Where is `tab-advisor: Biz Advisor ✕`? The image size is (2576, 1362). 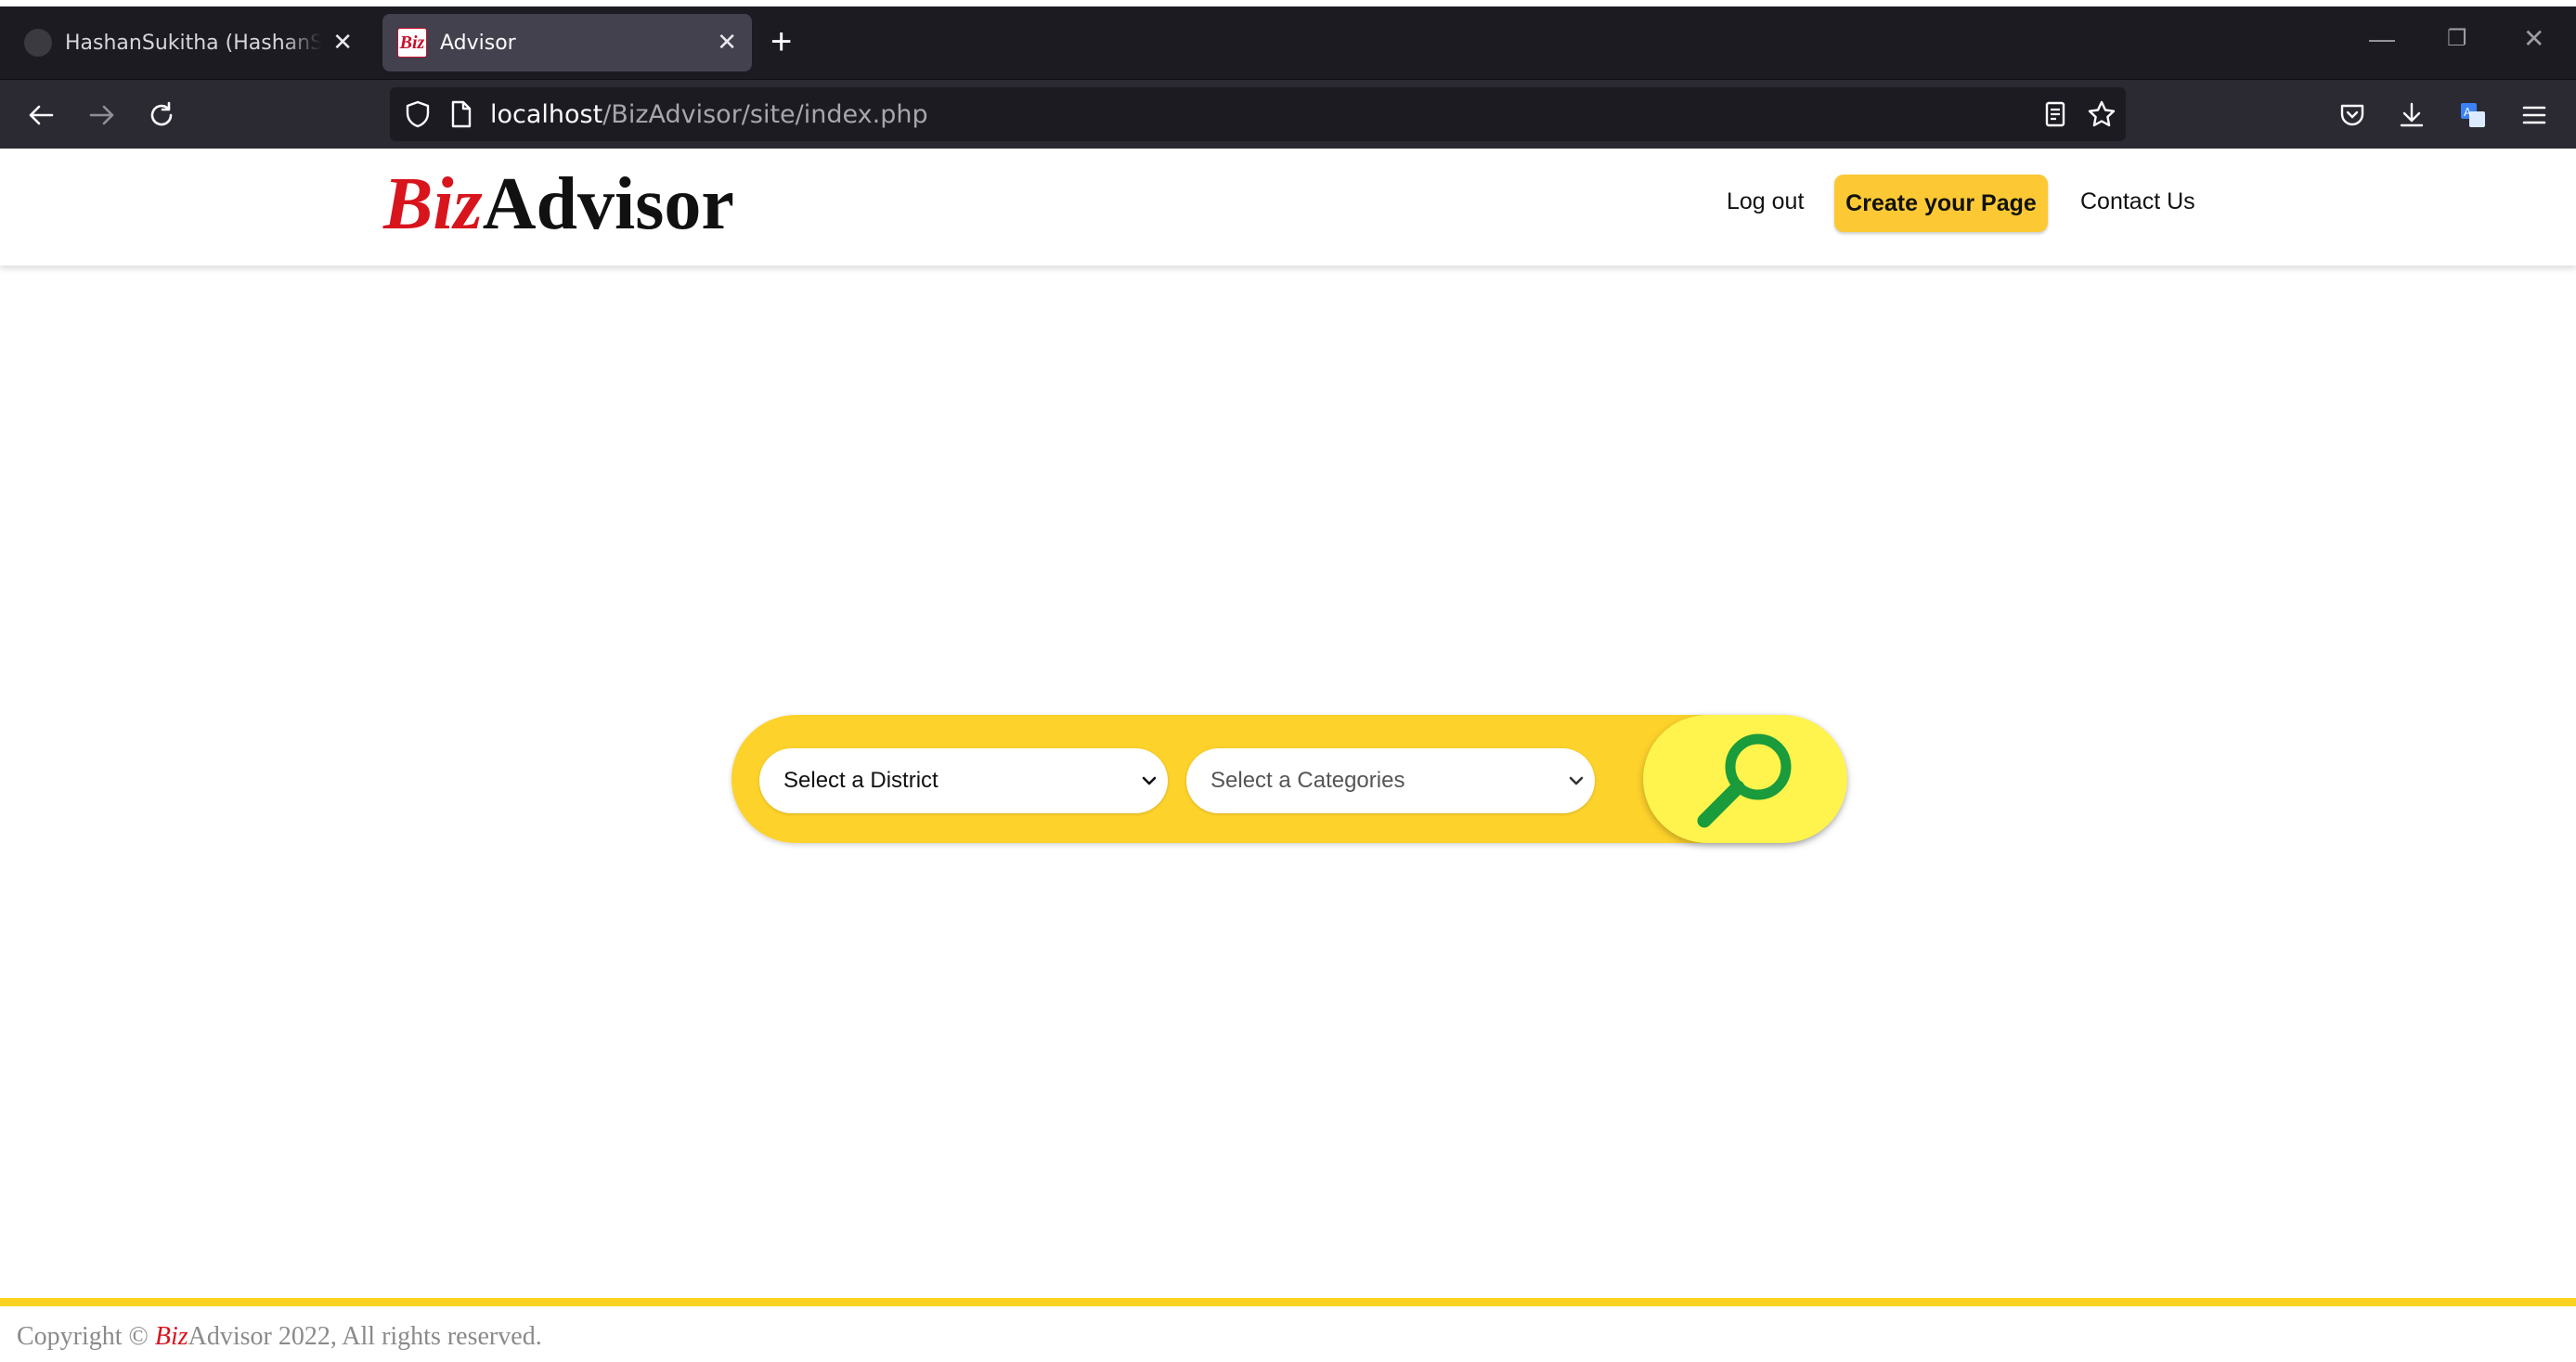
tab-advisor: Biz Advisor ✕ is located at coordinates (567, 42).